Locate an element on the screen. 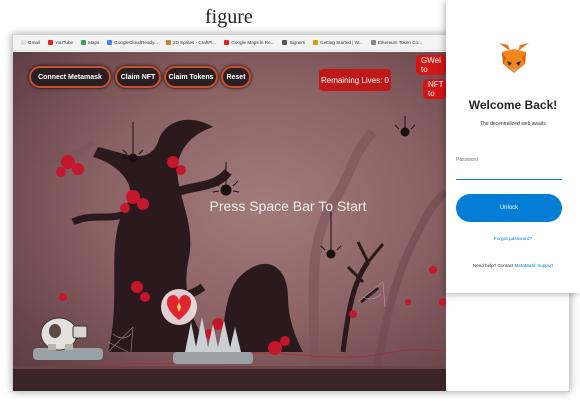 The image size is (580, 403). connect-metamask-button: Connect Metamask is located at coordinates (70, 77).